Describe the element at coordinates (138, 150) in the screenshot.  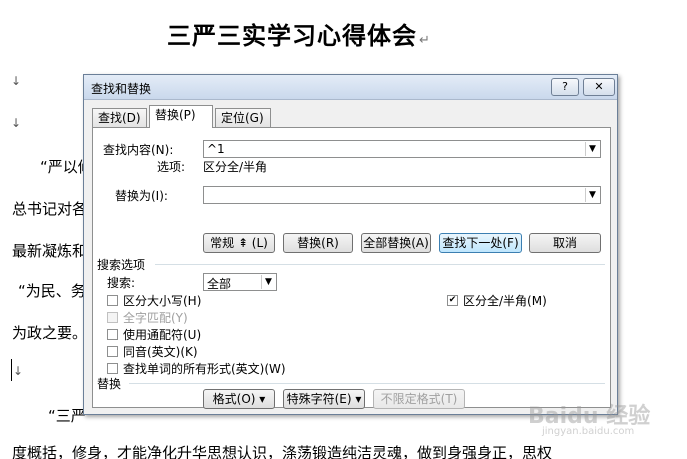
I see `find-label: 查找内容(N):` at that location.